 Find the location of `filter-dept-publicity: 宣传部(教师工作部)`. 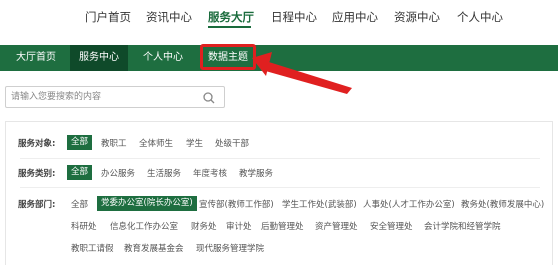

filter-dept-publicity: 宣传部(教师工作部) is located at coordinates (236, 204).